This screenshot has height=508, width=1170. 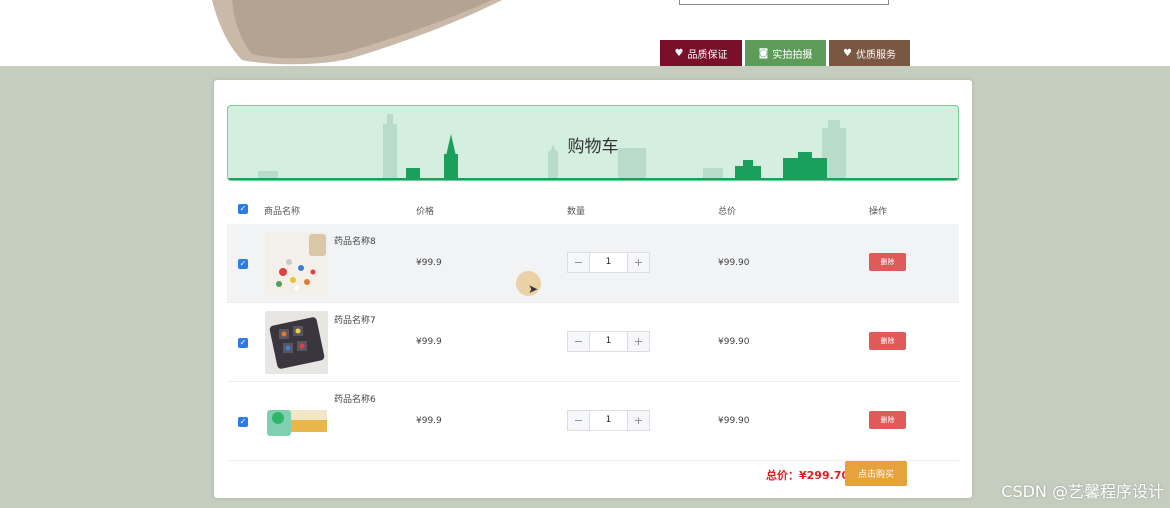 I want to click on cart-item-row: ✓ 药品名称7 ¥99.9 − 1 + ¥99.90 删除, so click(x=593, y=342).